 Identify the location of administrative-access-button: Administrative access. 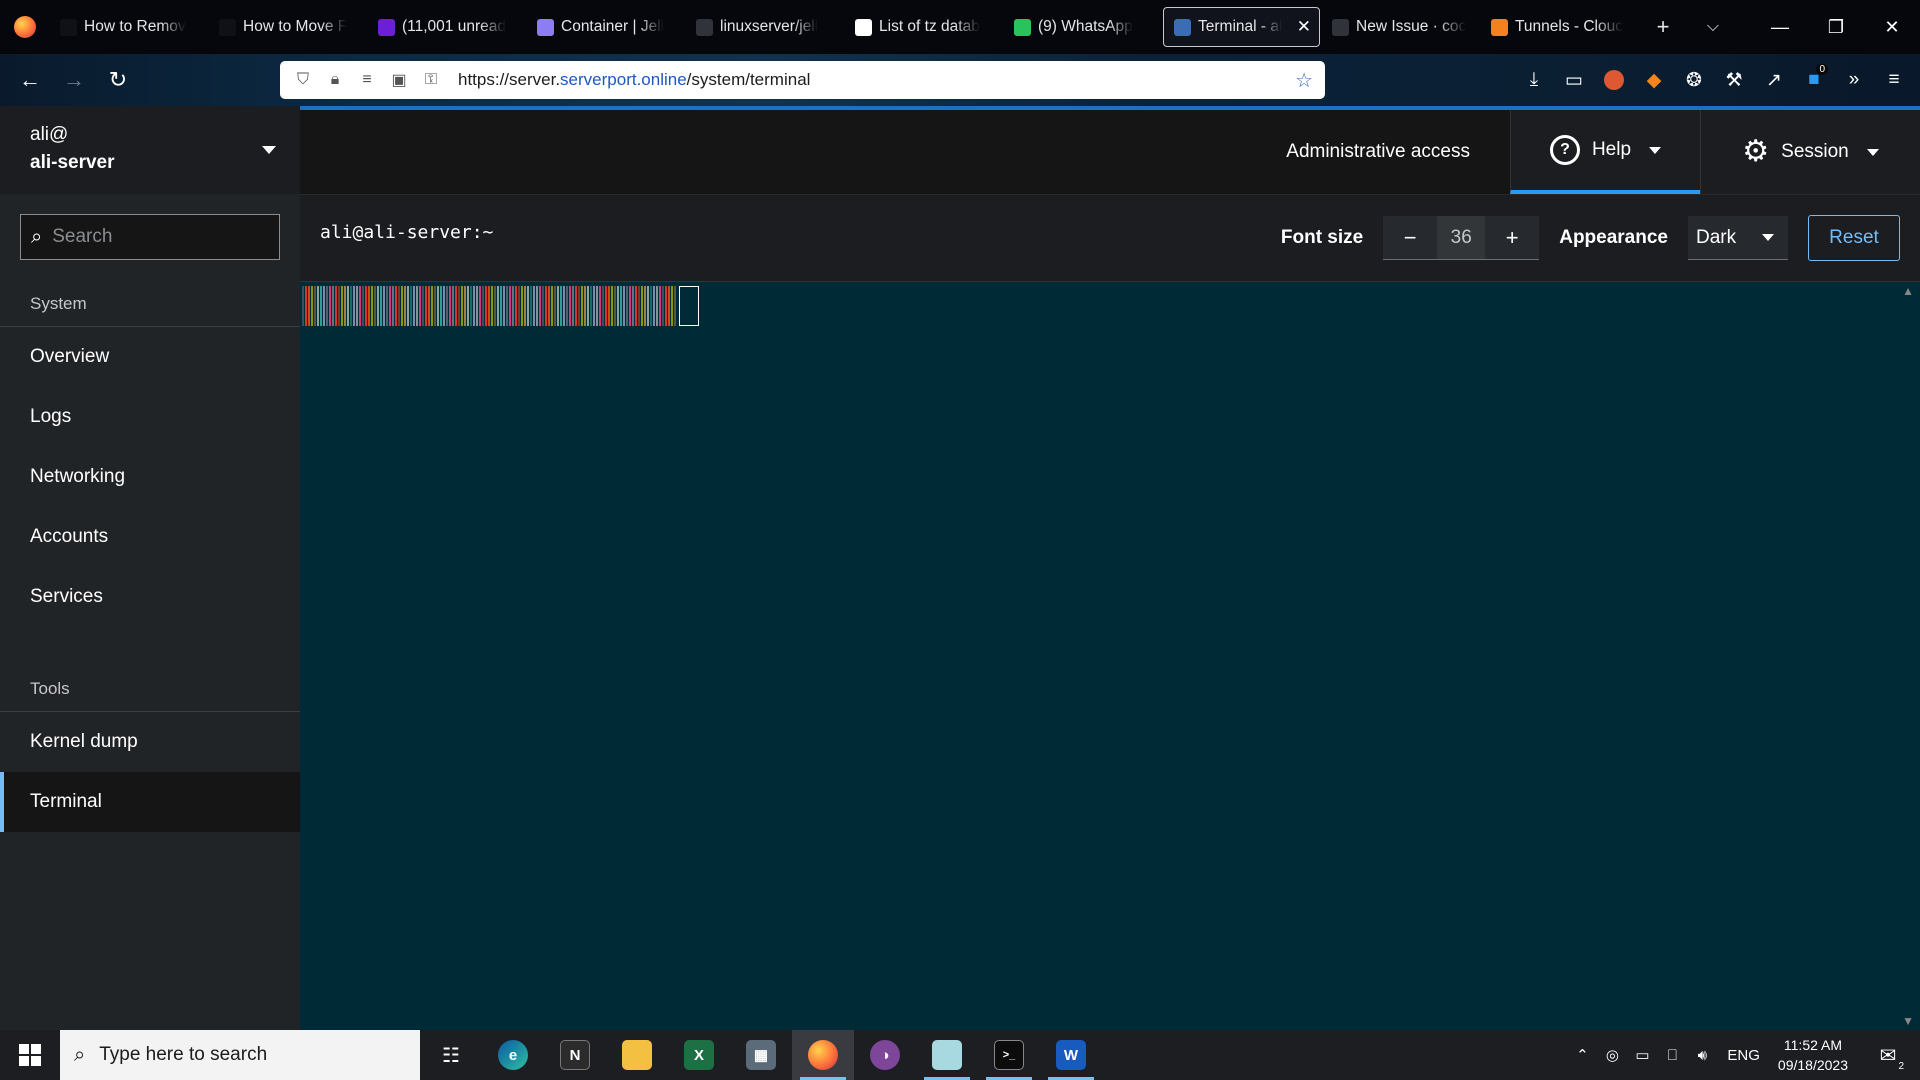
(1378, 152).